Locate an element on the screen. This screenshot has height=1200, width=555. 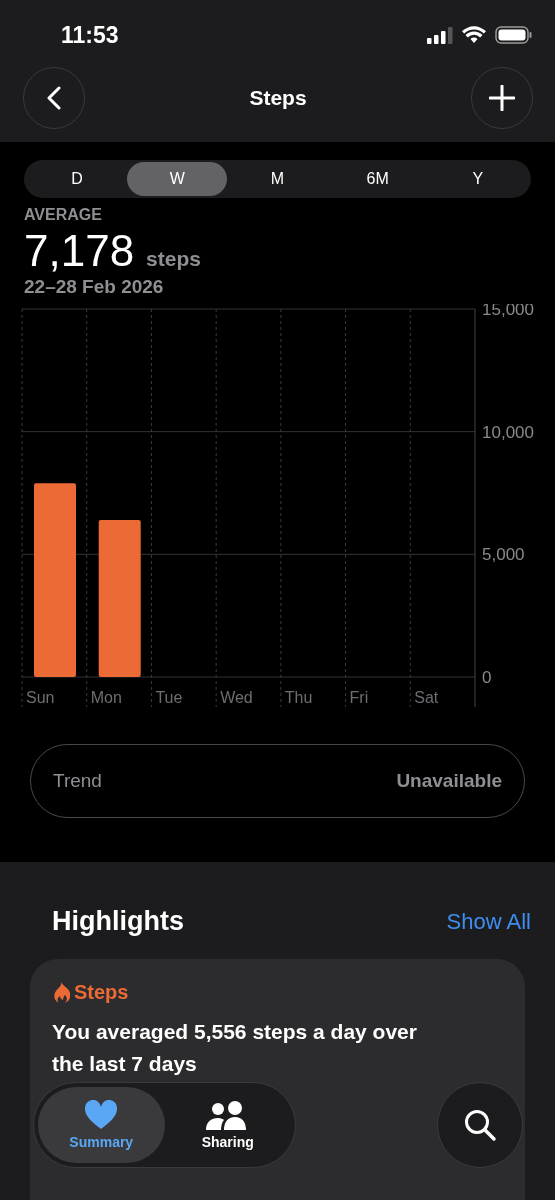
range-tab: 6M is located at coordinates (377, 179).